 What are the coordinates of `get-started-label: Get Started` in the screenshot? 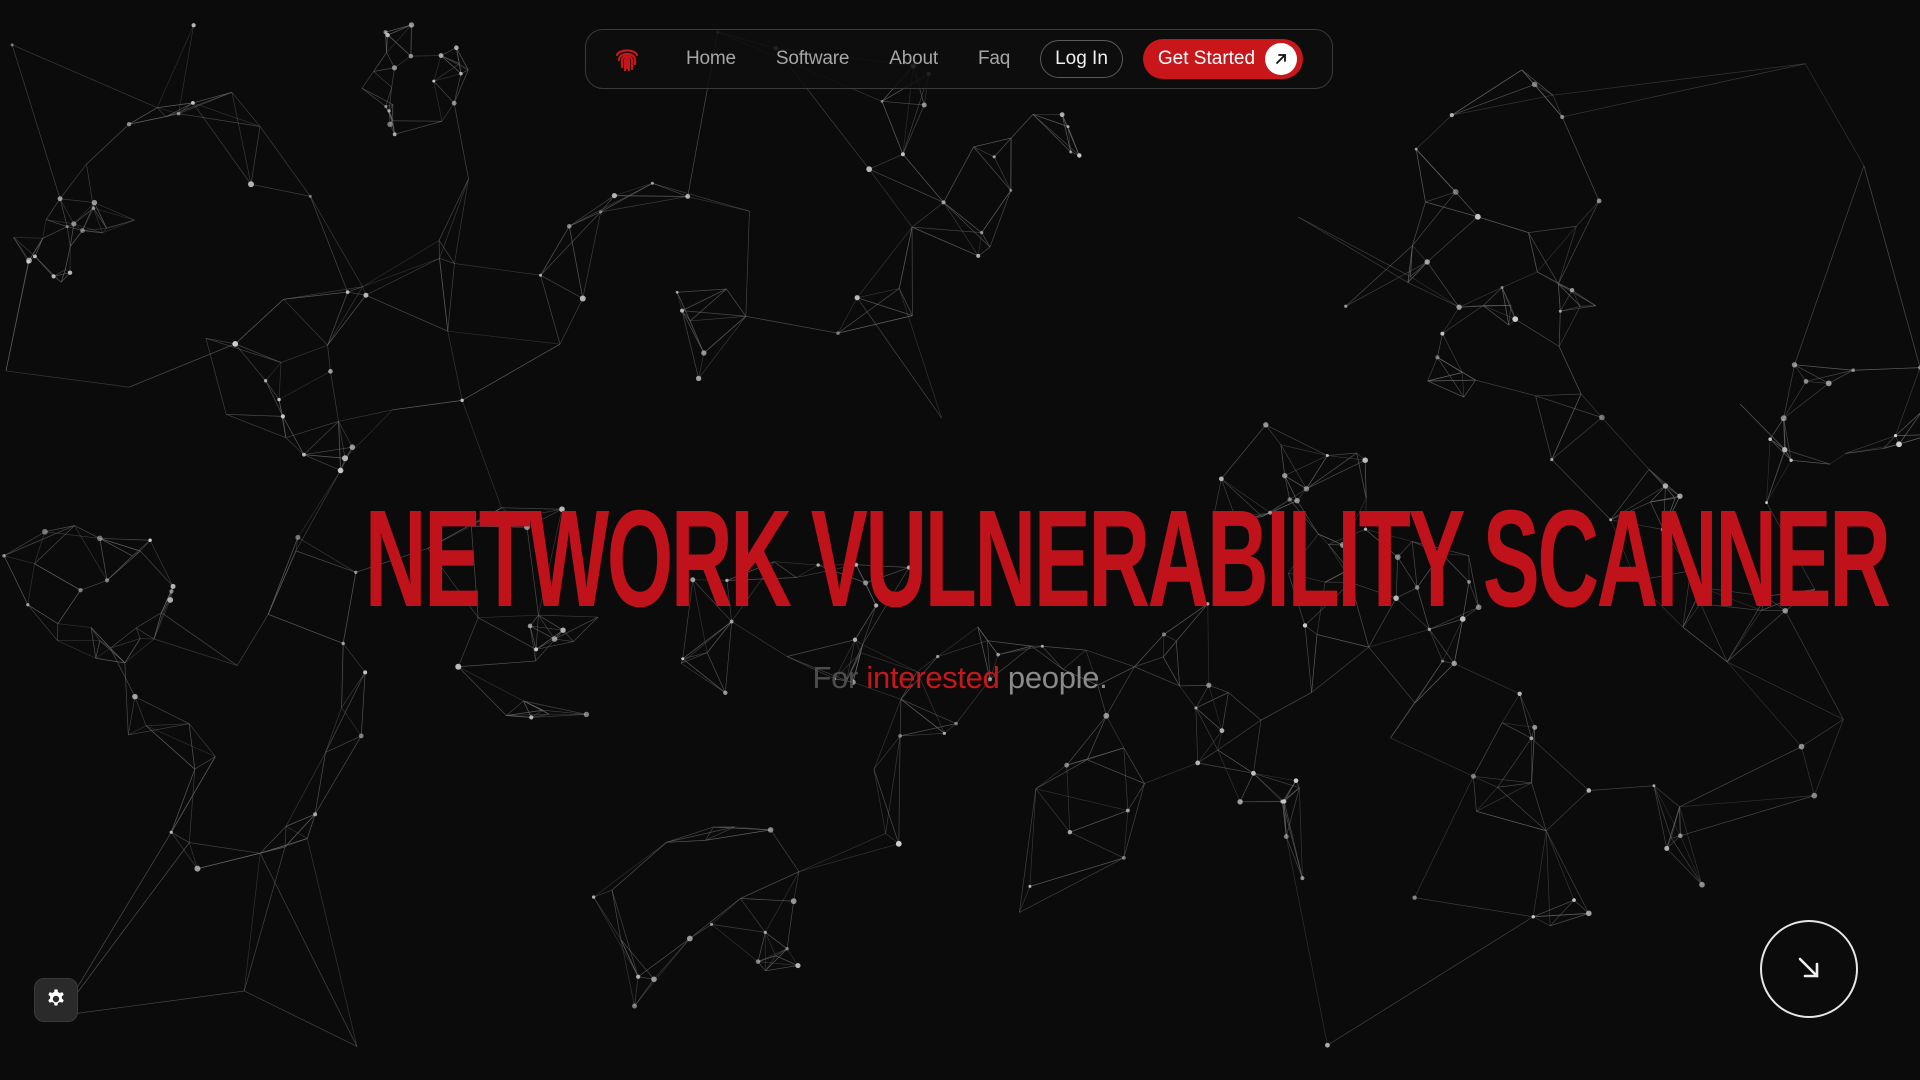 It's located at (1206, 58).